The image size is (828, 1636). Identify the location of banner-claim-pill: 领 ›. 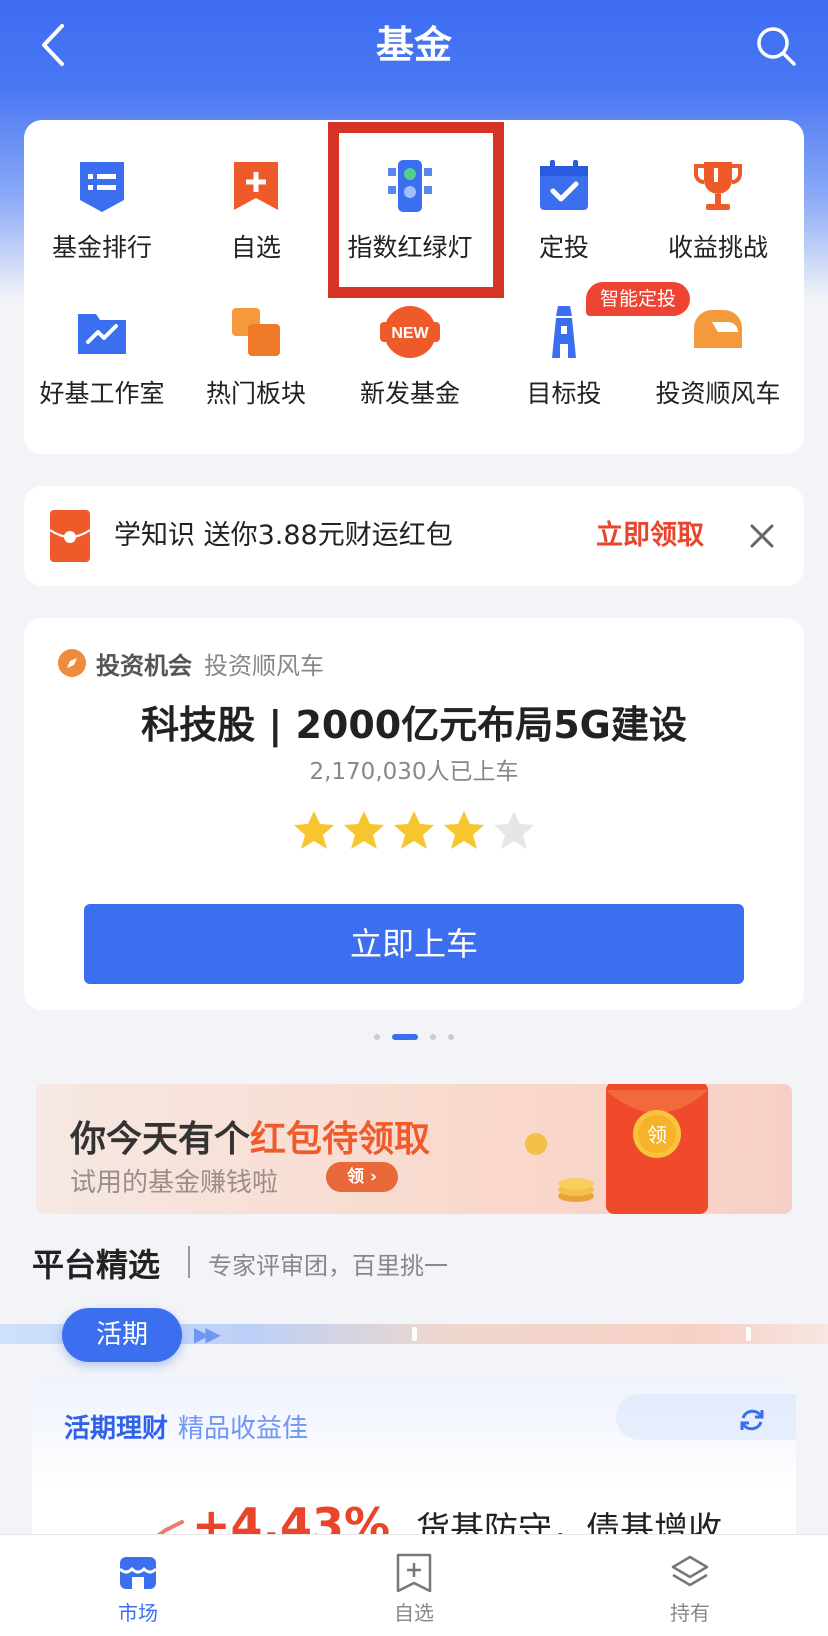
(362, 1177).